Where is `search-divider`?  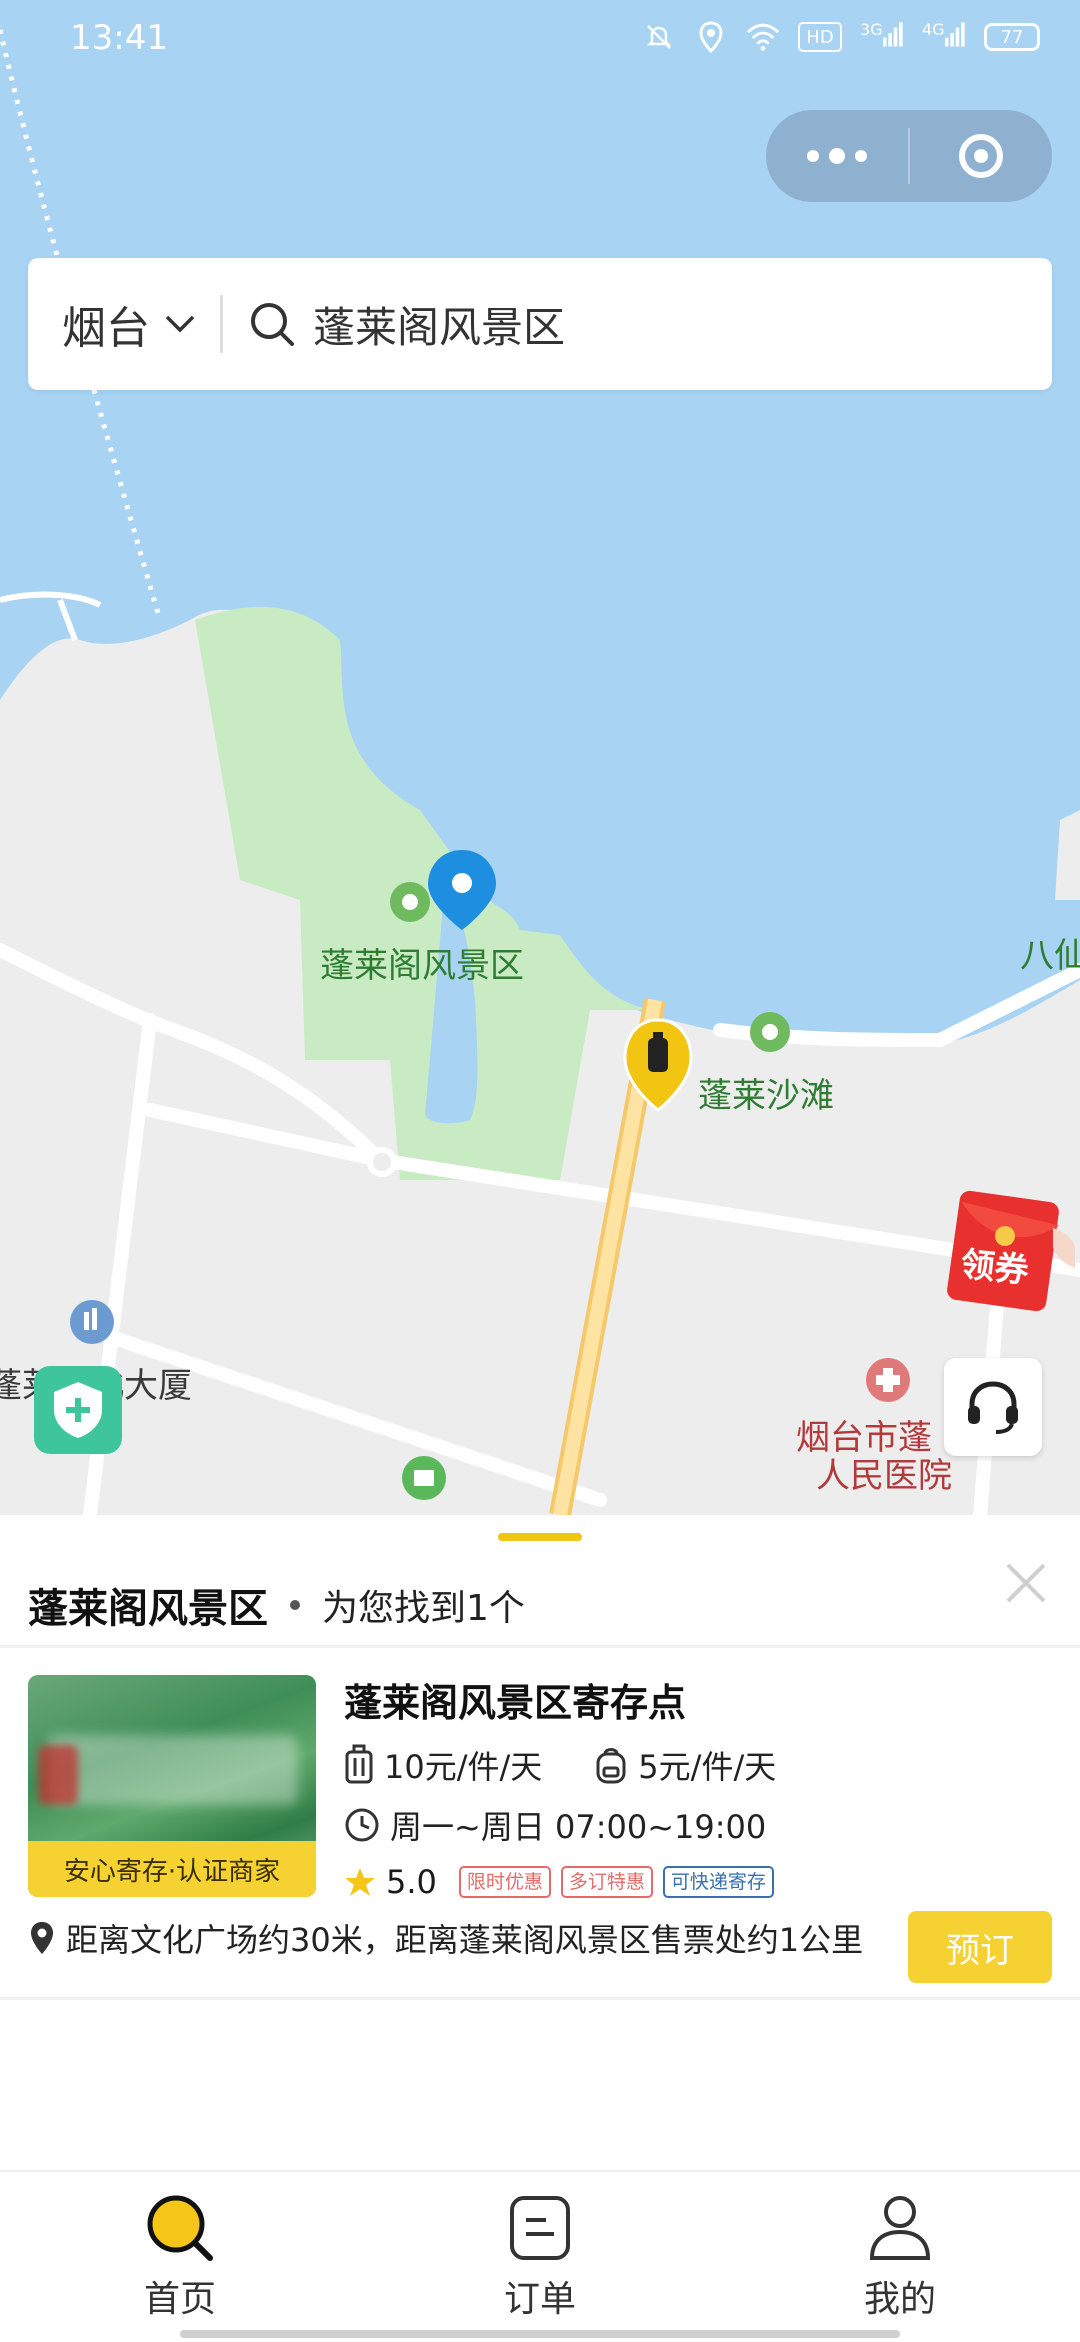 search-divider is located at coordinates (221, 324).